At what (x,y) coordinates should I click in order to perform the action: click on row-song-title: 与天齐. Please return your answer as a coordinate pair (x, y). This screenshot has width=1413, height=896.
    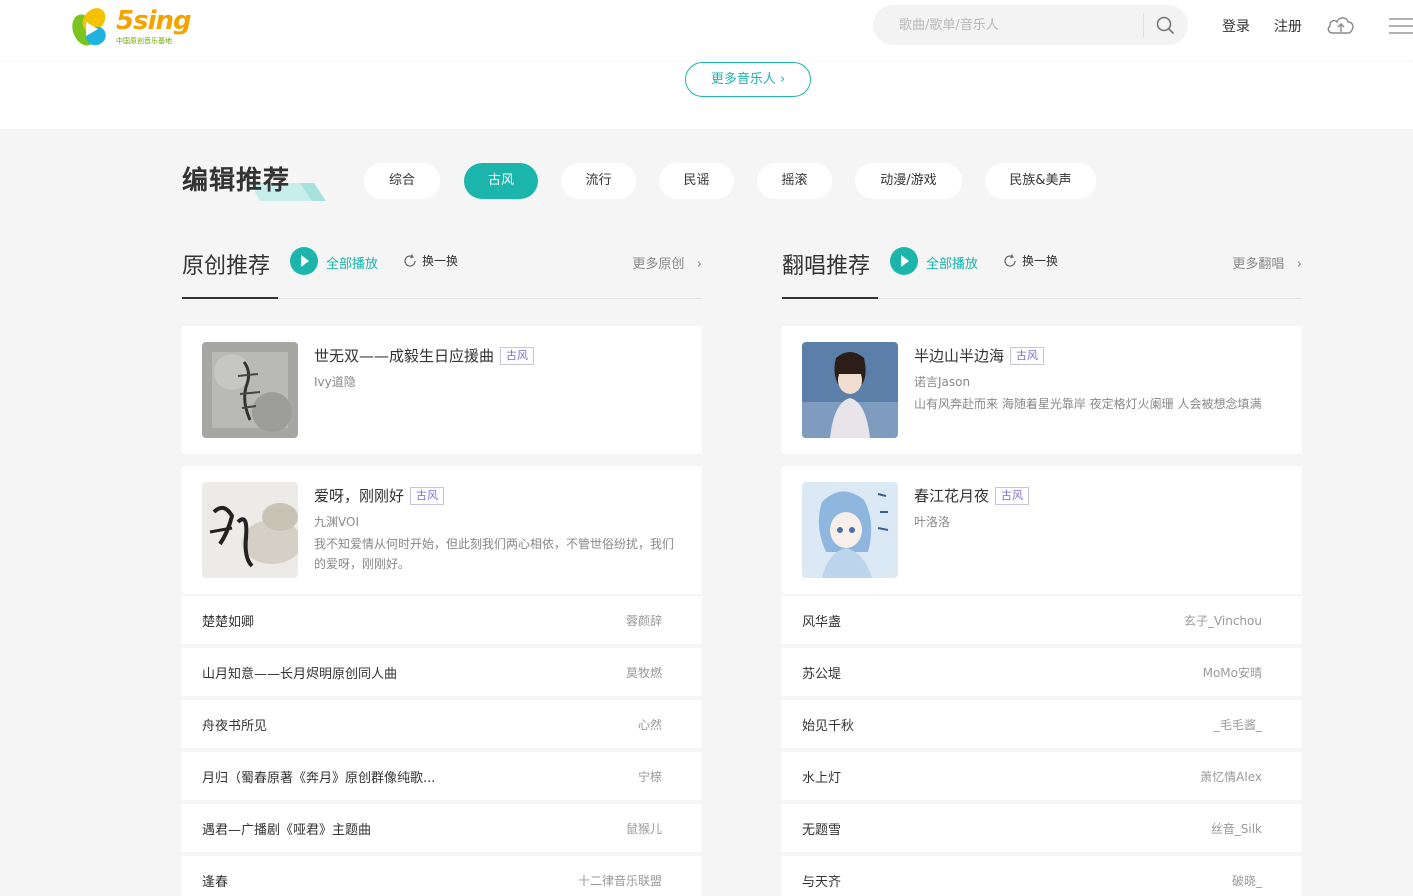
    Looking at the image, I should click on (821, 880).